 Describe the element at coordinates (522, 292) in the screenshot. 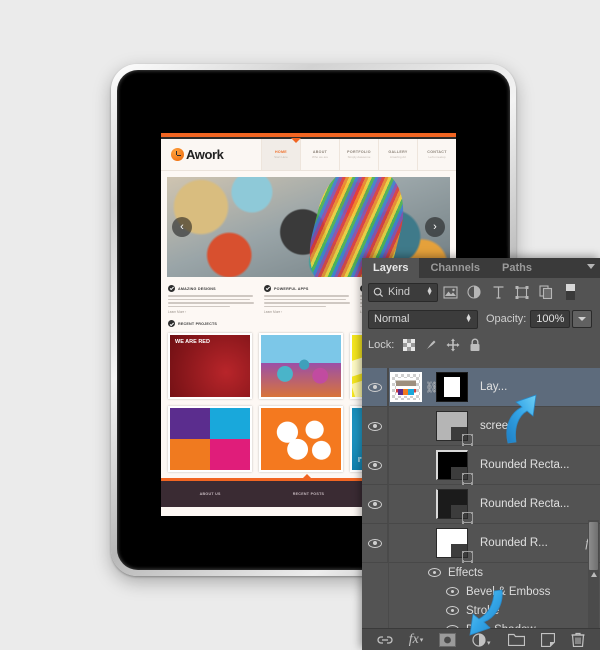

I see `shape-filter-icon` at that location.